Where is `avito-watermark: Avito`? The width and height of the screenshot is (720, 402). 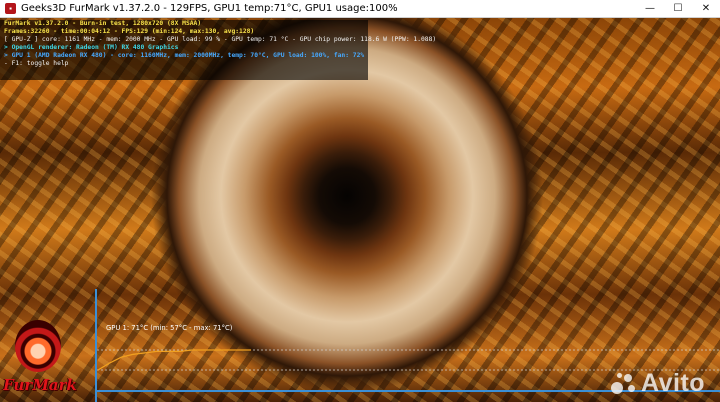 avito-watermark: Avito is located at coordinates (658, 383).